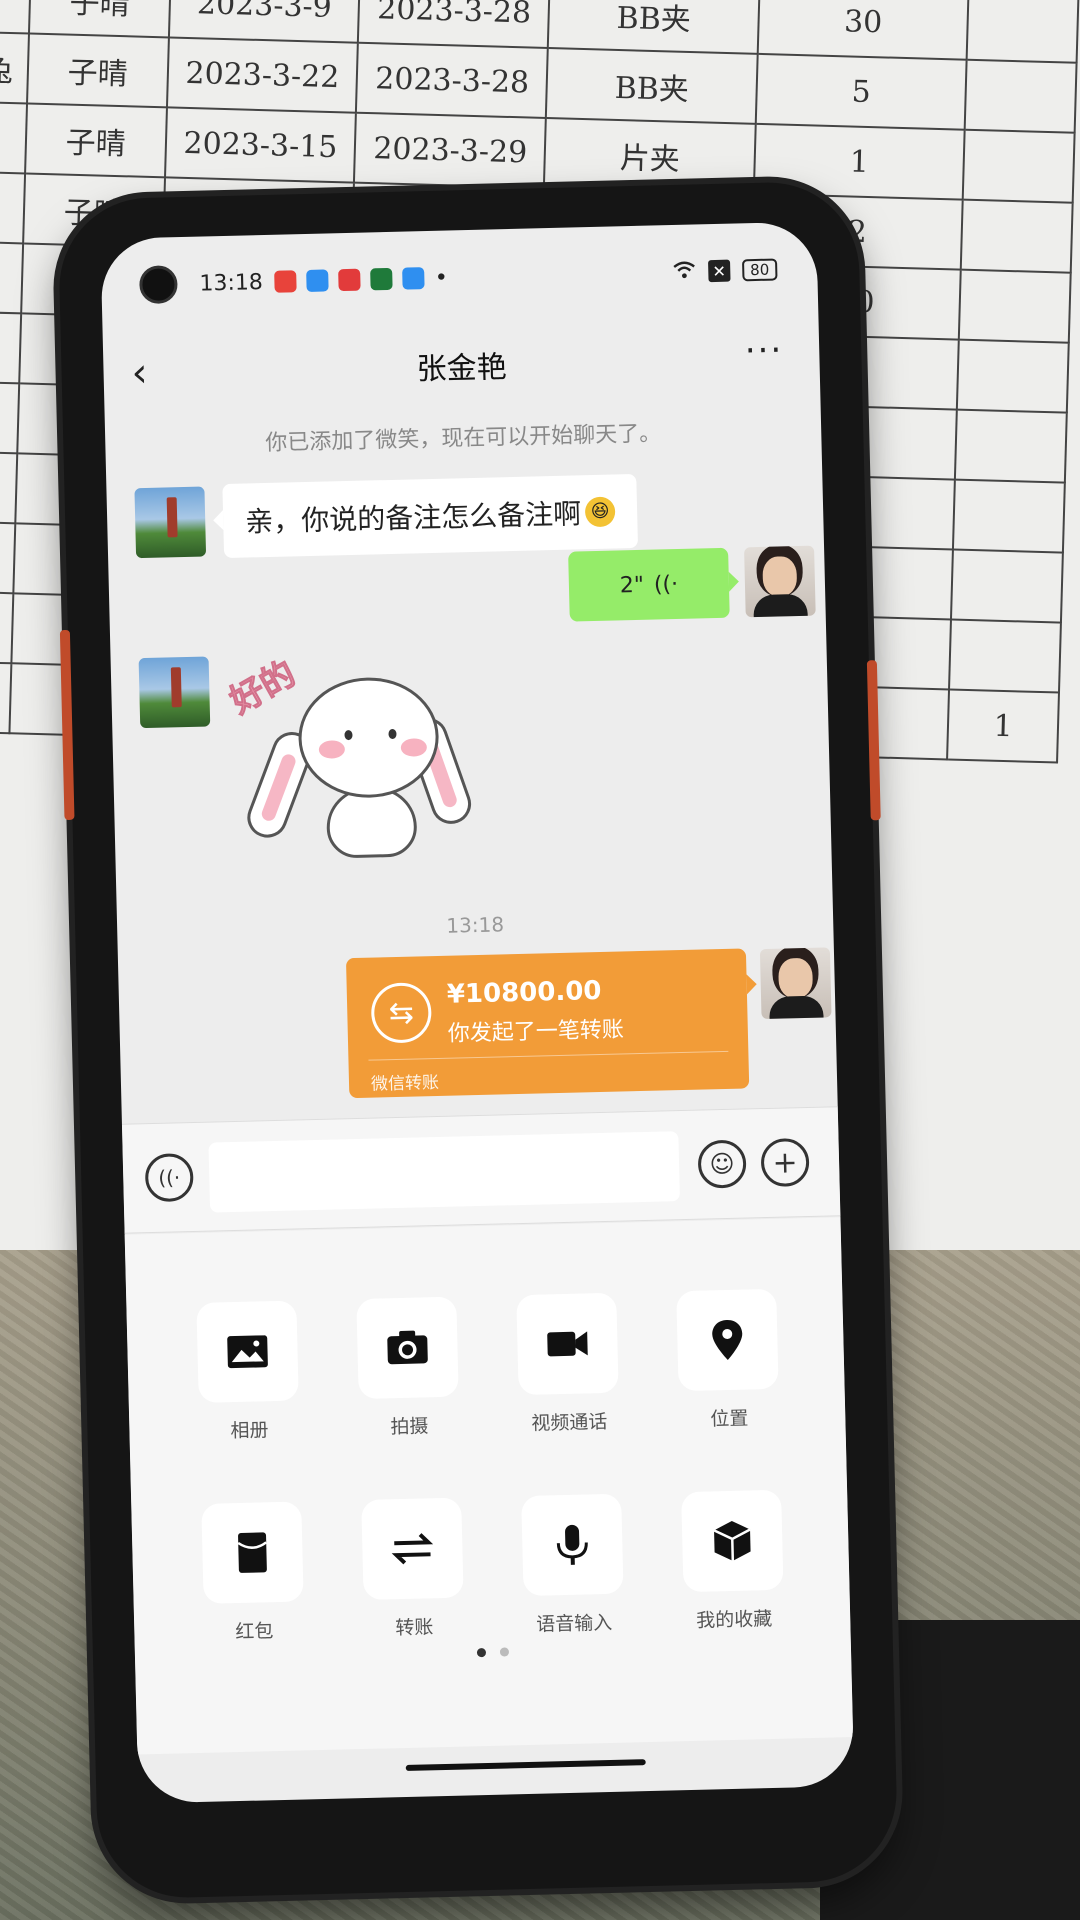  What do you see at coordinates (796, 978) in the screenshot?
I see `self-avatar-face` at bounding box center [796, 978].